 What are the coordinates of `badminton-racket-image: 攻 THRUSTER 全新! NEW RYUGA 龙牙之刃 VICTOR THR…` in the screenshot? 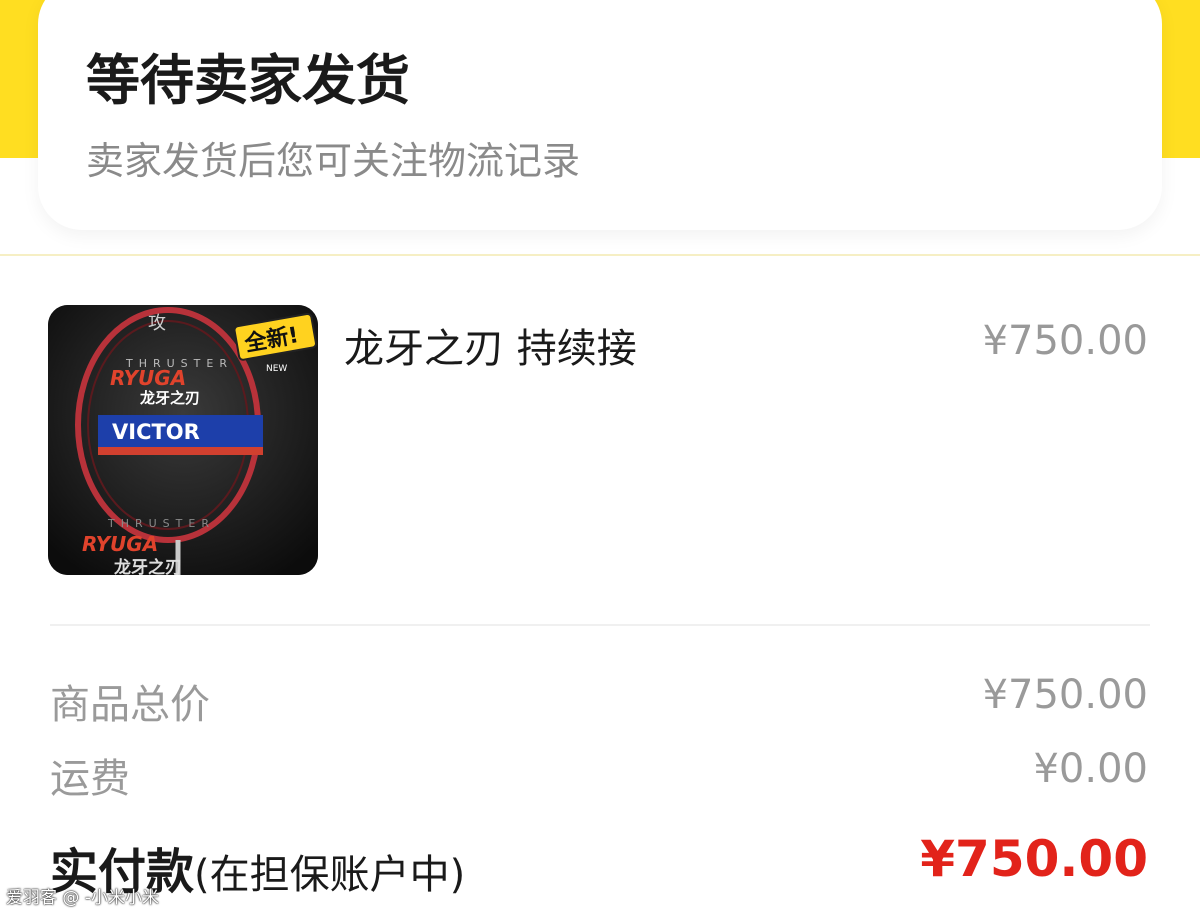 It's located at (183, 440).